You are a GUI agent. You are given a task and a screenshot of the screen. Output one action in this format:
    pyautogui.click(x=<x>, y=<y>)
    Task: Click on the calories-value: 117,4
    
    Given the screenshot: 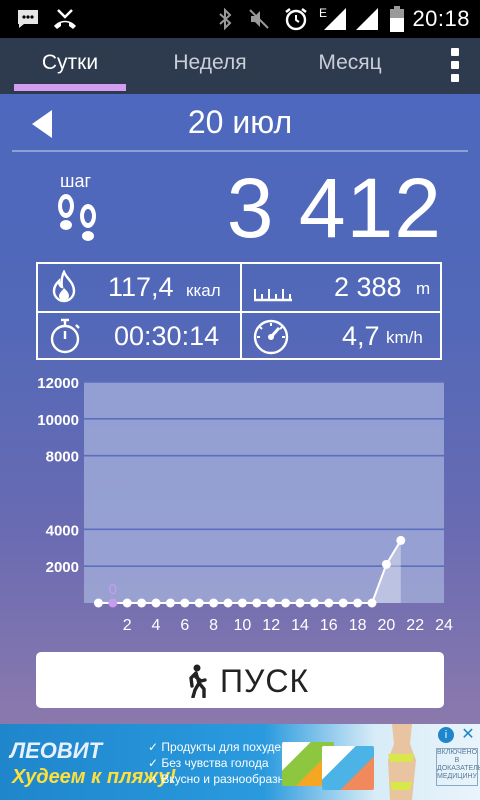 What is the action you would take?
    pyautogui.click(x=141, y=287)
    